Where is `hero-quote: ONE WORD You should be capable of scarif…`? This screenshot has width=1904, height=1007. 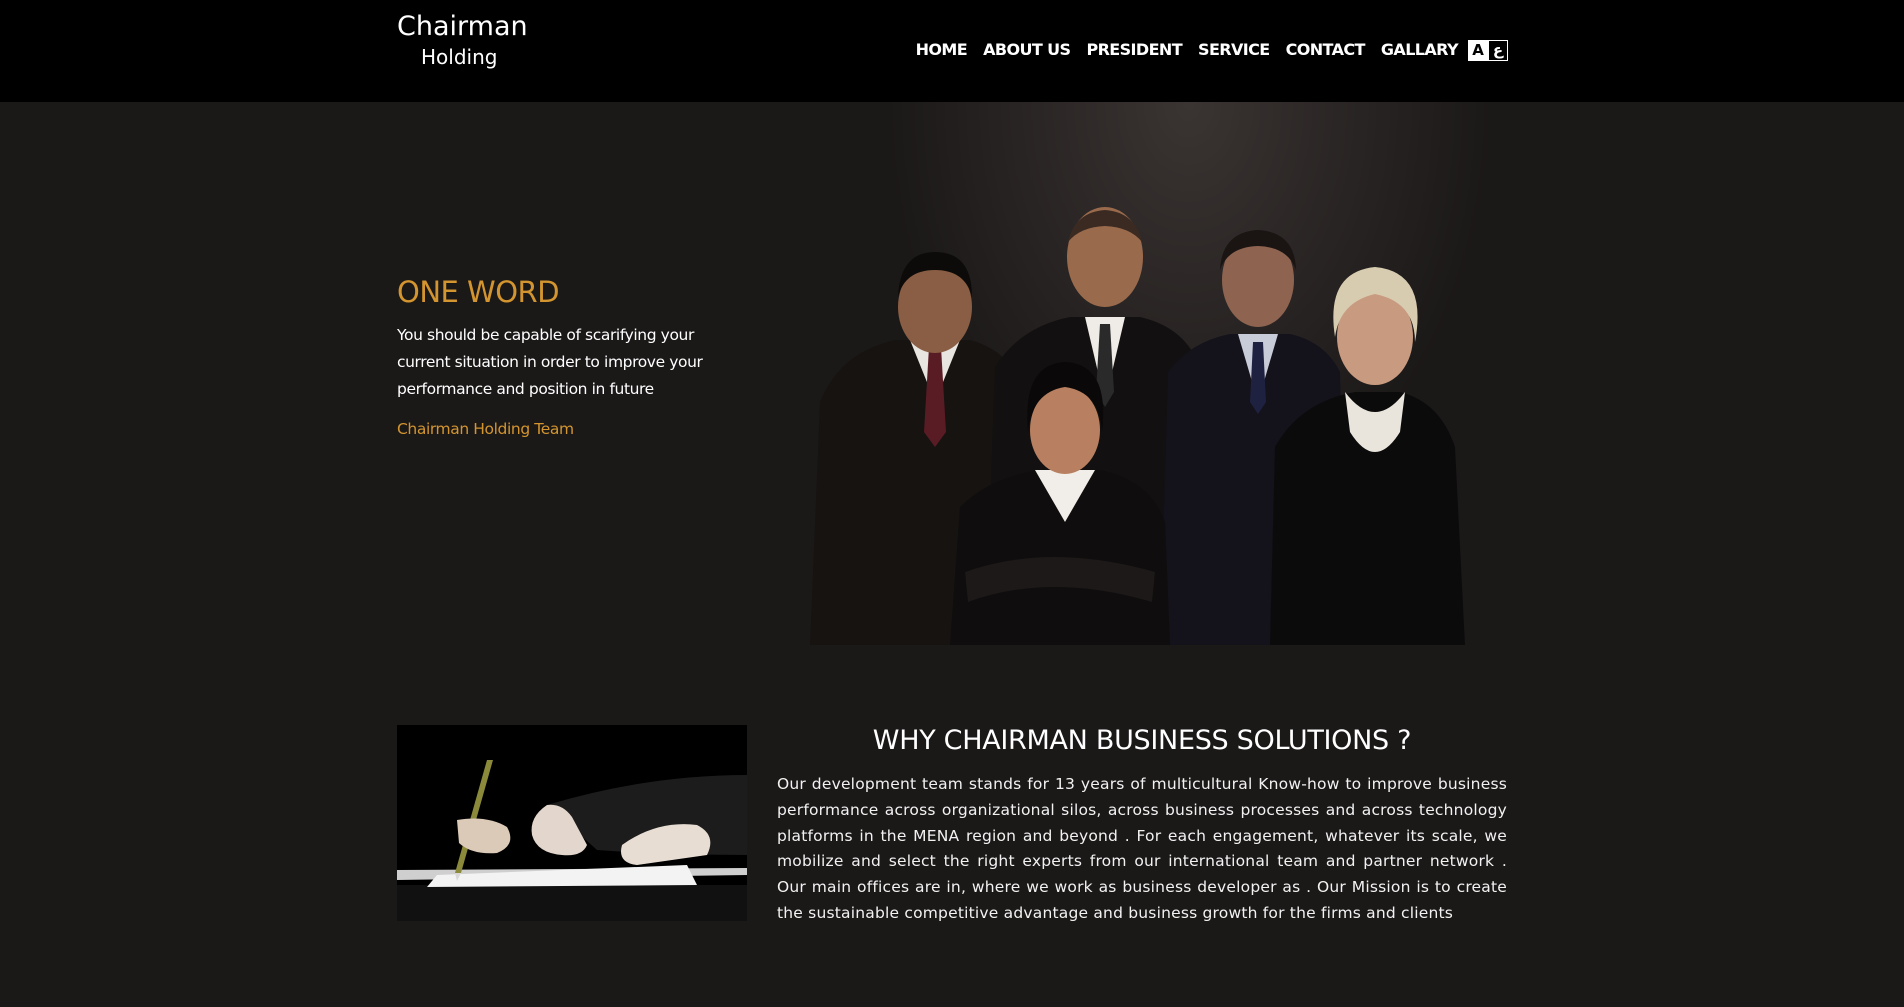 hero-quote: ONE WORD You should be capable of scarif… is located at coordinates (567, 355).